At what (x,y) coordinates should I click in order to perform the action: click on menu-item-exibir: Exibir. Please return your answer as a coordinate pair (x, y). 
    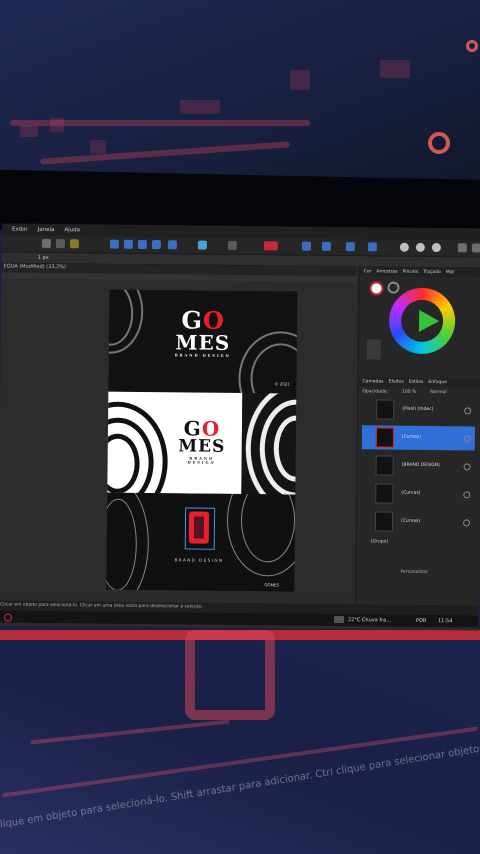
    Looking at the image, I should click on (20, 230).